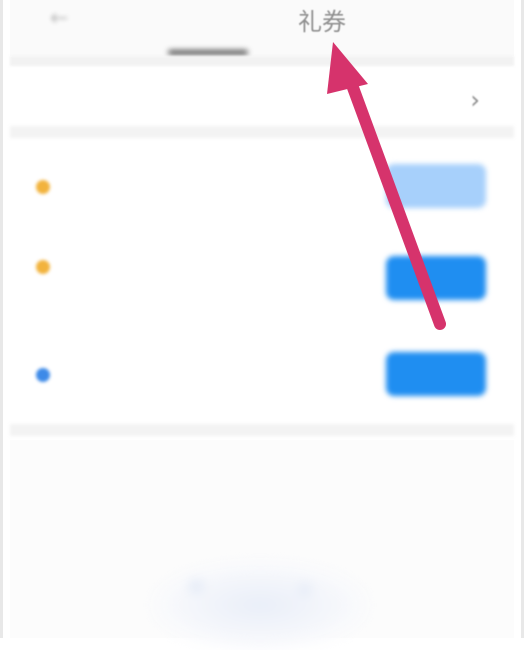  I want to click on annotation-arrow-shaft, so click(394, 199).